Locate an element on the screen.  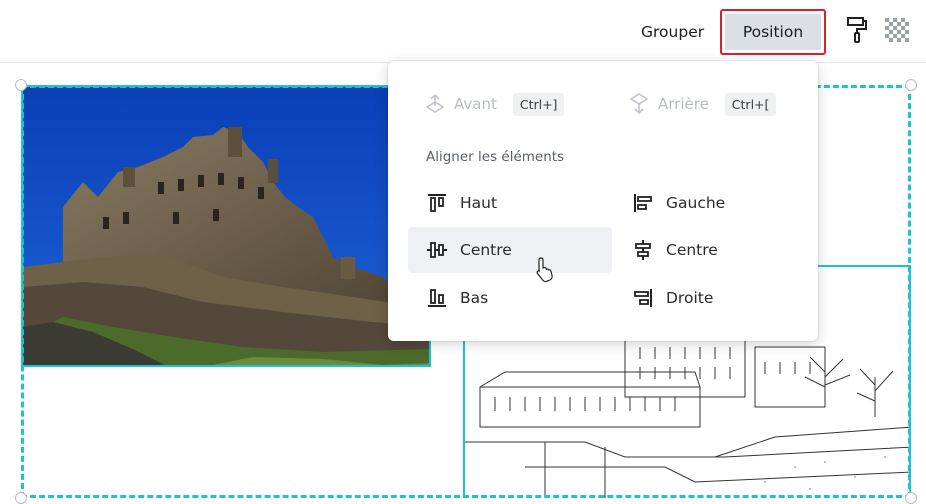
editor-toolbar: Grouper Position is located at coordinates (463, 31).